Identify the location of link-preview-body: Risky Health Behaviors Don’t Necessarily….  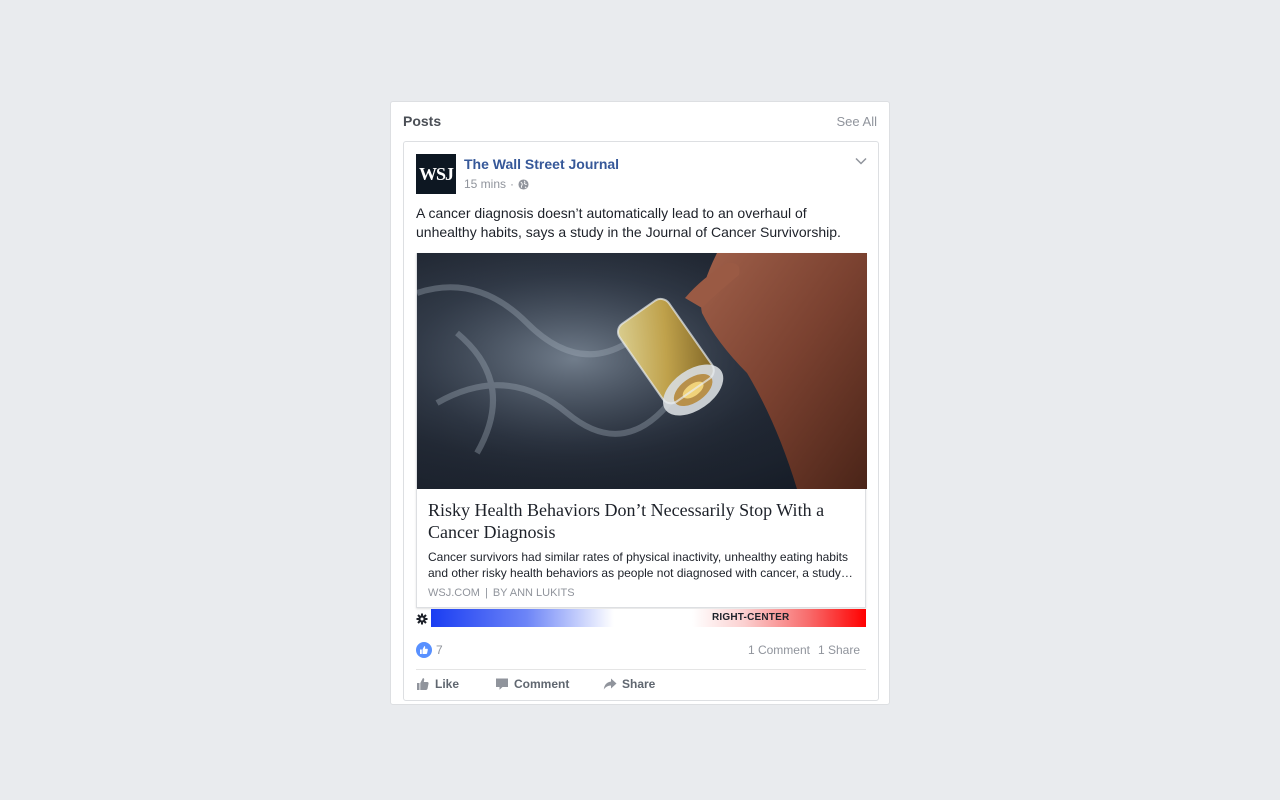
(643, 549).